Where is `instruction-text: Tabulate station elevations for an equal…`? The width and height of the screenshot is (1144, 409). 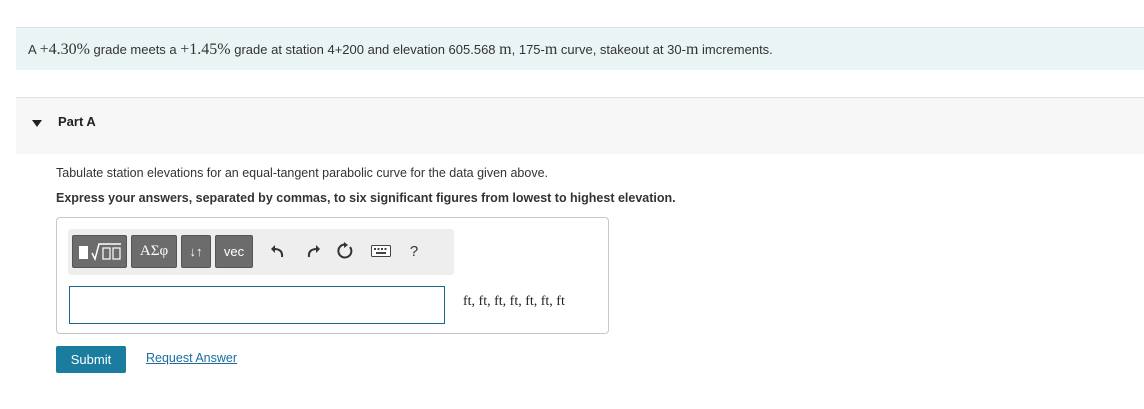
instruction-text: Tabulate station elevations for an equal… is located at coordinates (302, 173).